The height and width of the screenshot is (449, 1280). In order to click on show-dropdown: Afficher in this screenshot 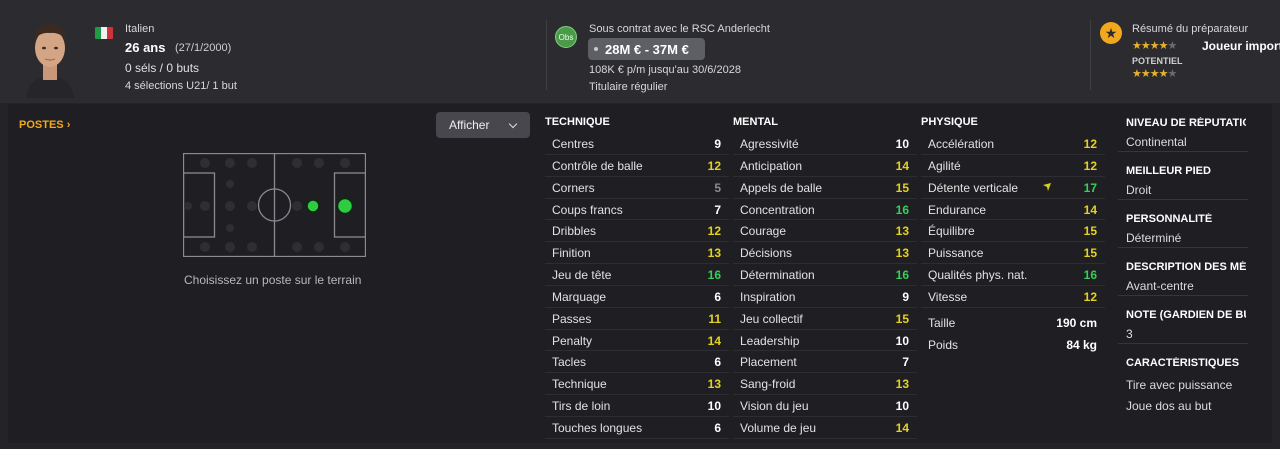, I will do `click(483, 125)`.